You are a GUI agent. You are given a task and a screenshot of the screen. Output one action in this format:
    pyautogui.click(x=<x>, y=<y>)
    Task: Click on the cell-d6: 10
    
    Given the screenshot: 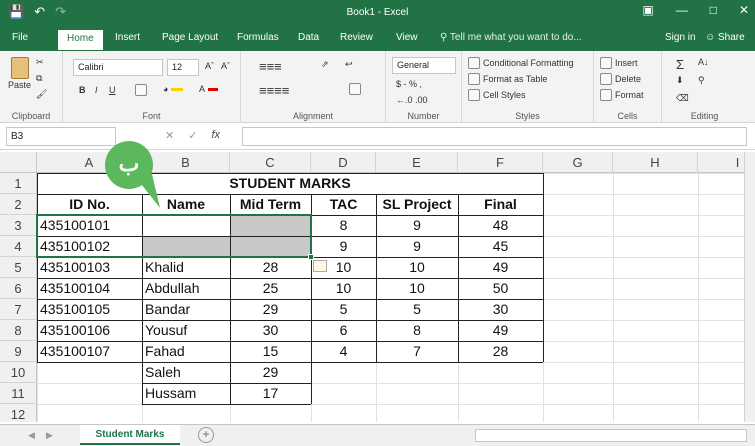 What is the action you would take?
    pyautogui.click(x=343, y=288)
    